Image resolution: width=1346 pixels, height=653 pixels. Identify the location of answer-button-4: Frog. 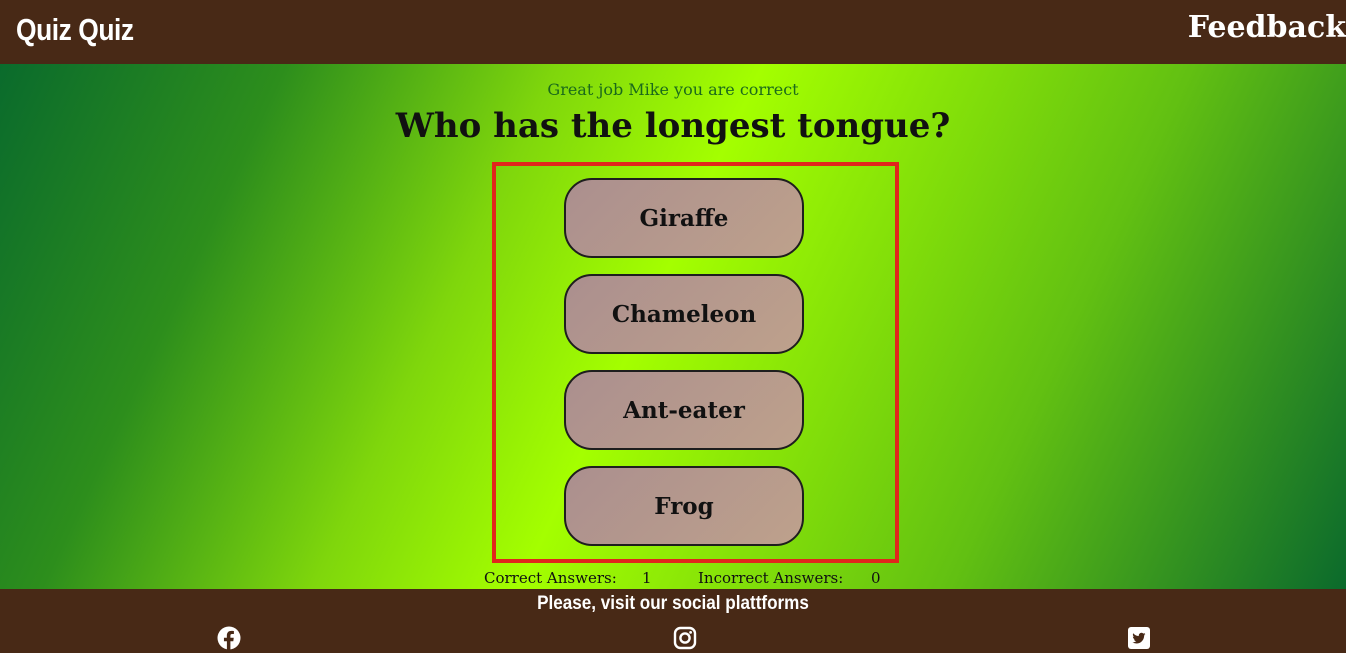
(684, 506).